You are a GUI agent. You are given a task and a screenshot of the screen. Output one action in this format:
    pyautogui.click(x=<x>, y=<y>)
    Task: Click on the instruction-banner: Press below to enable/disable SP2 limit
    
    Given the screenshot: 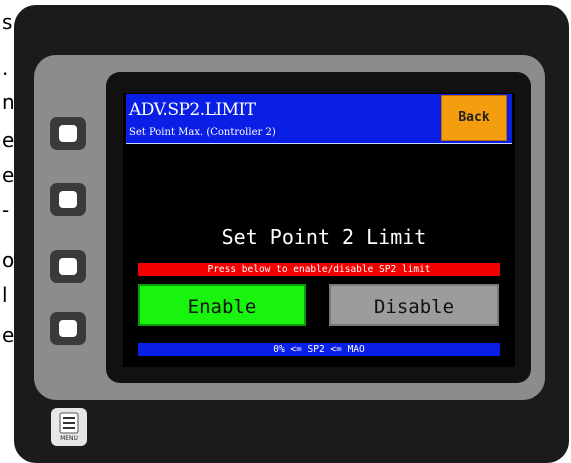 What is the action you would take?
    pyautogui.click(x=319, y=269)
    